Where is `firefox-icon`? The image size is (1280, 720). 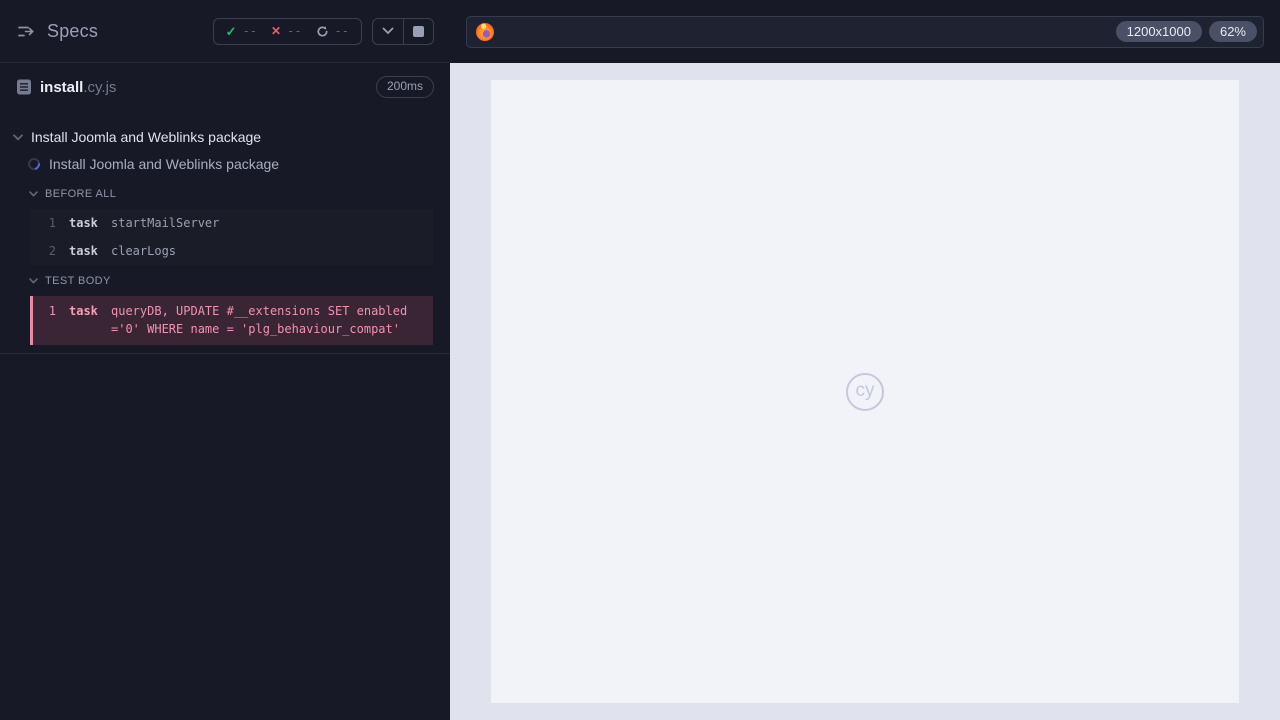 firefox-icon is located at coordinates (485, 31).